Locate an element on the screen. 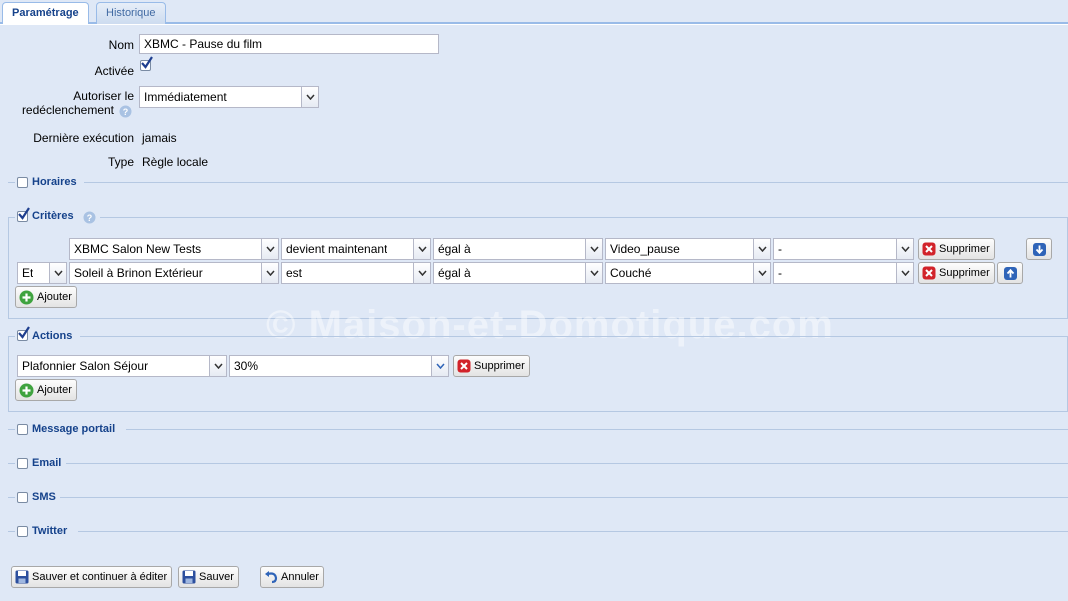  horaires-checkbox is located at coordinates (22, 182).